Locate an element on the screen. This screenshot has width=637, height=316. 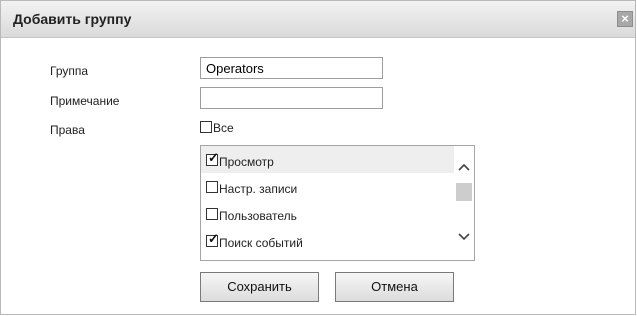
rights-item-label: Просмотр is located at coordinates (246, 162).